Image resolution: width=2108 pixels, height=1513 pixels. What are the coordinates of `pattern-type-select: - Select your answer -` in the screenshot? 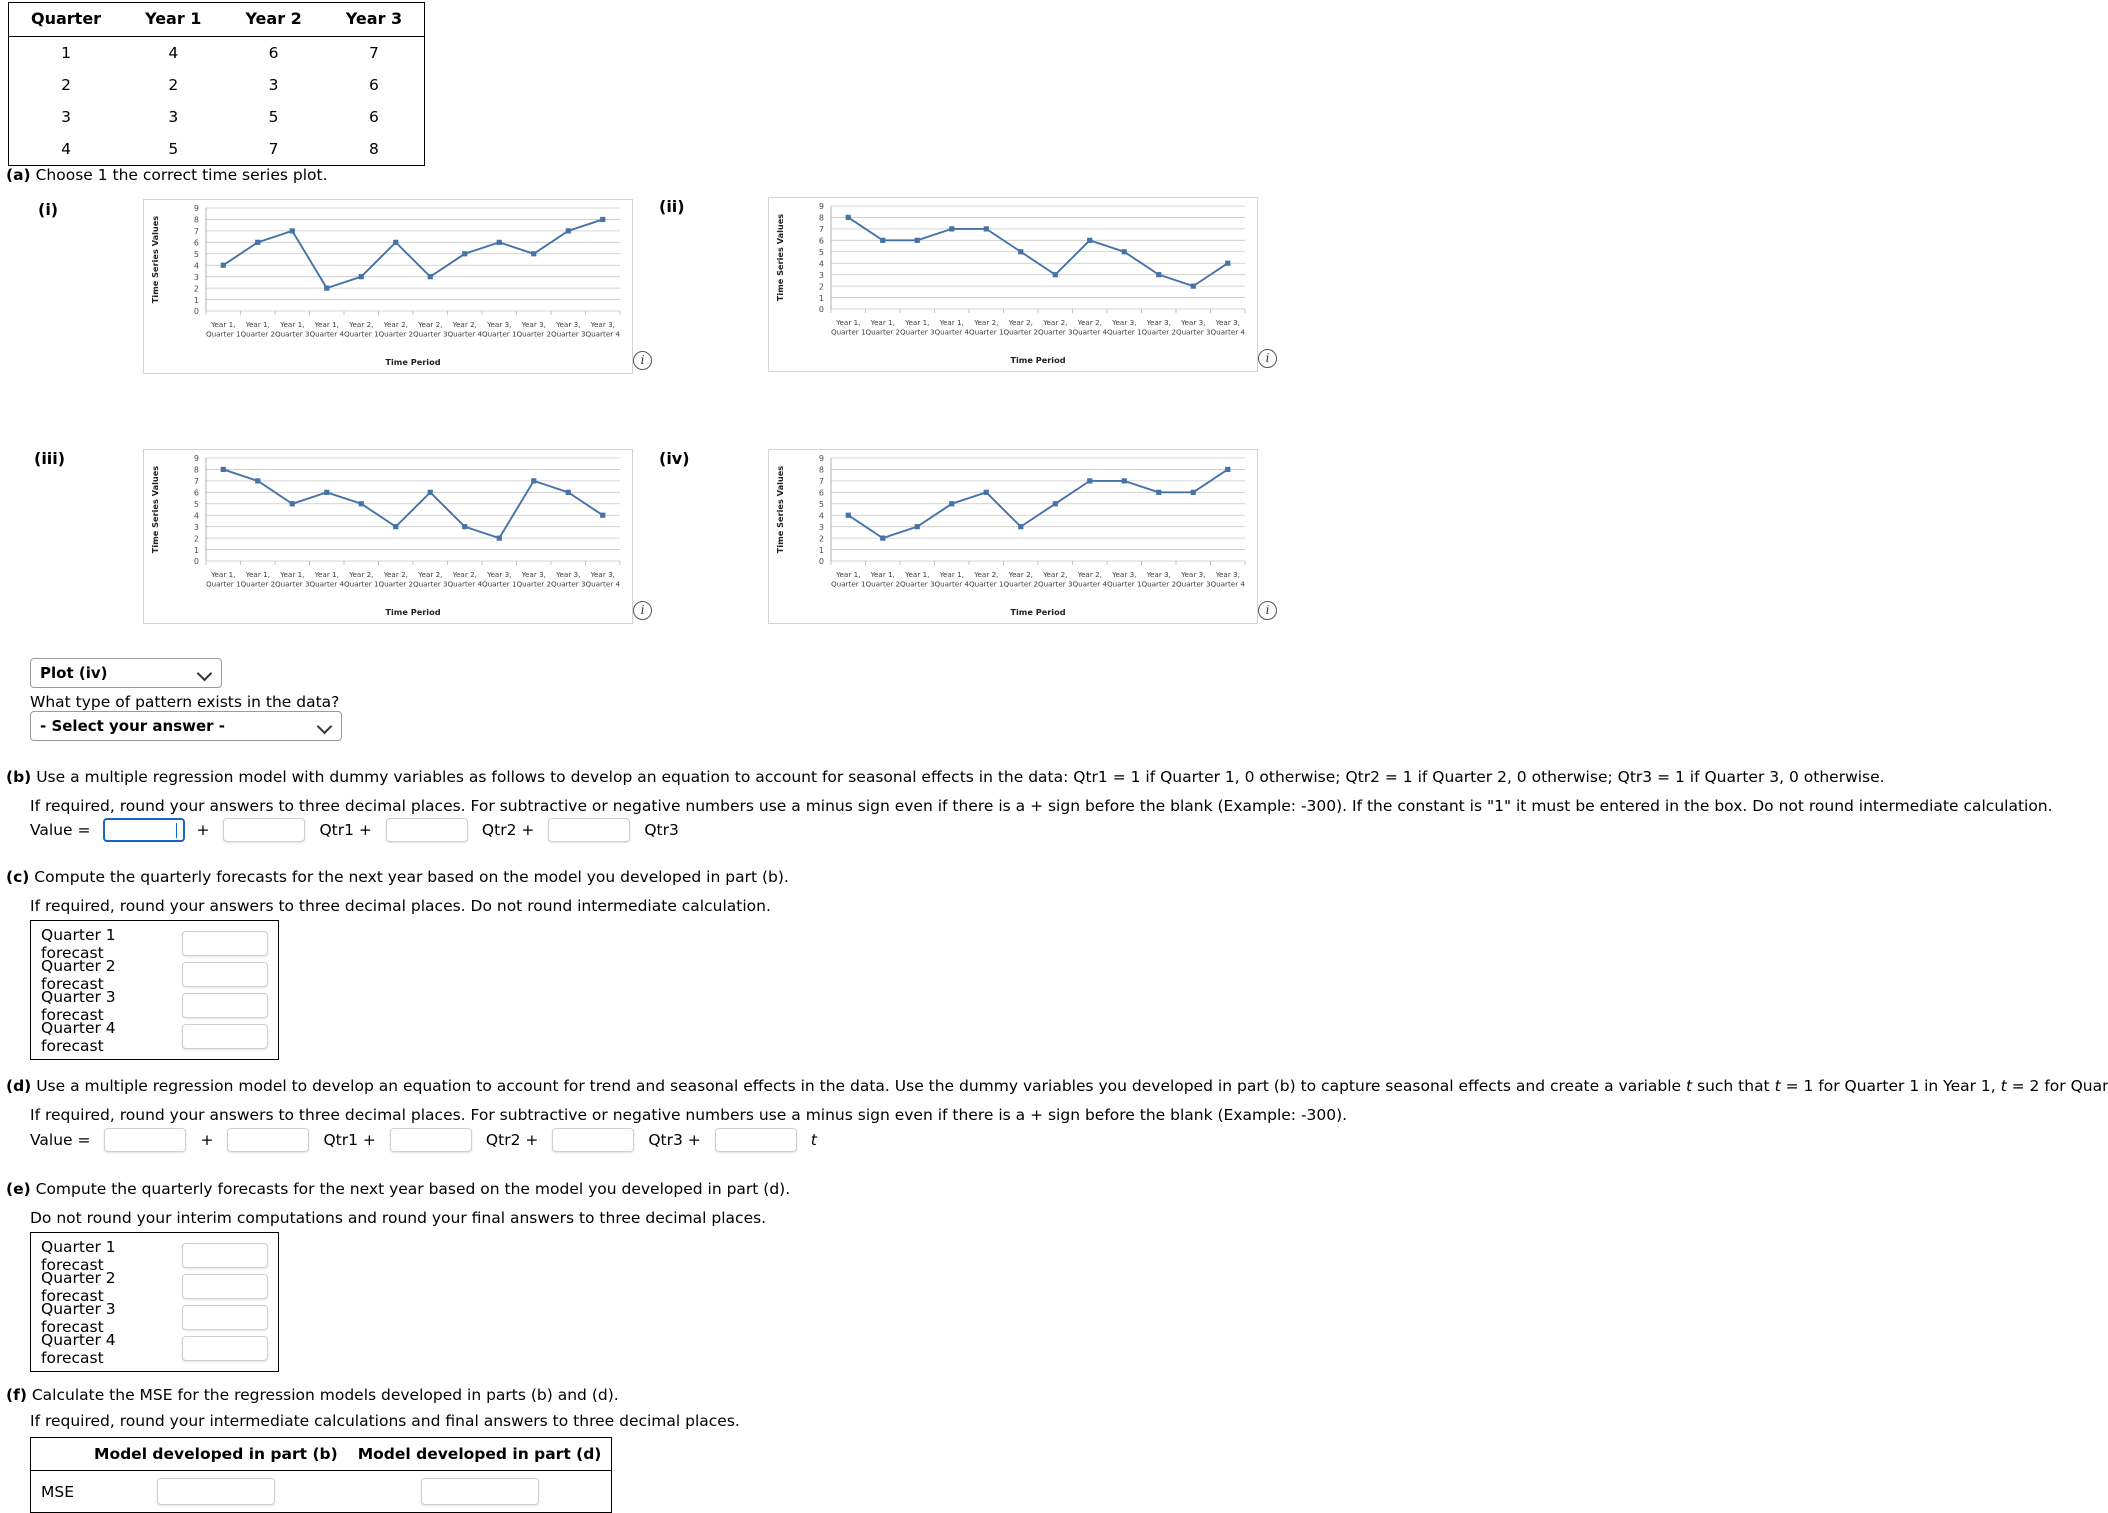 It's located at (186, 726).